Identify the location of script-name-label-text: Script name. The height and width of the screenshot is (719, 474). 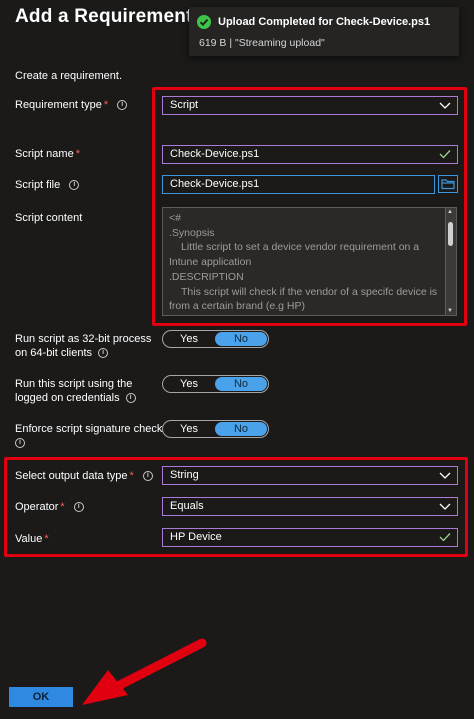
(44, 154).